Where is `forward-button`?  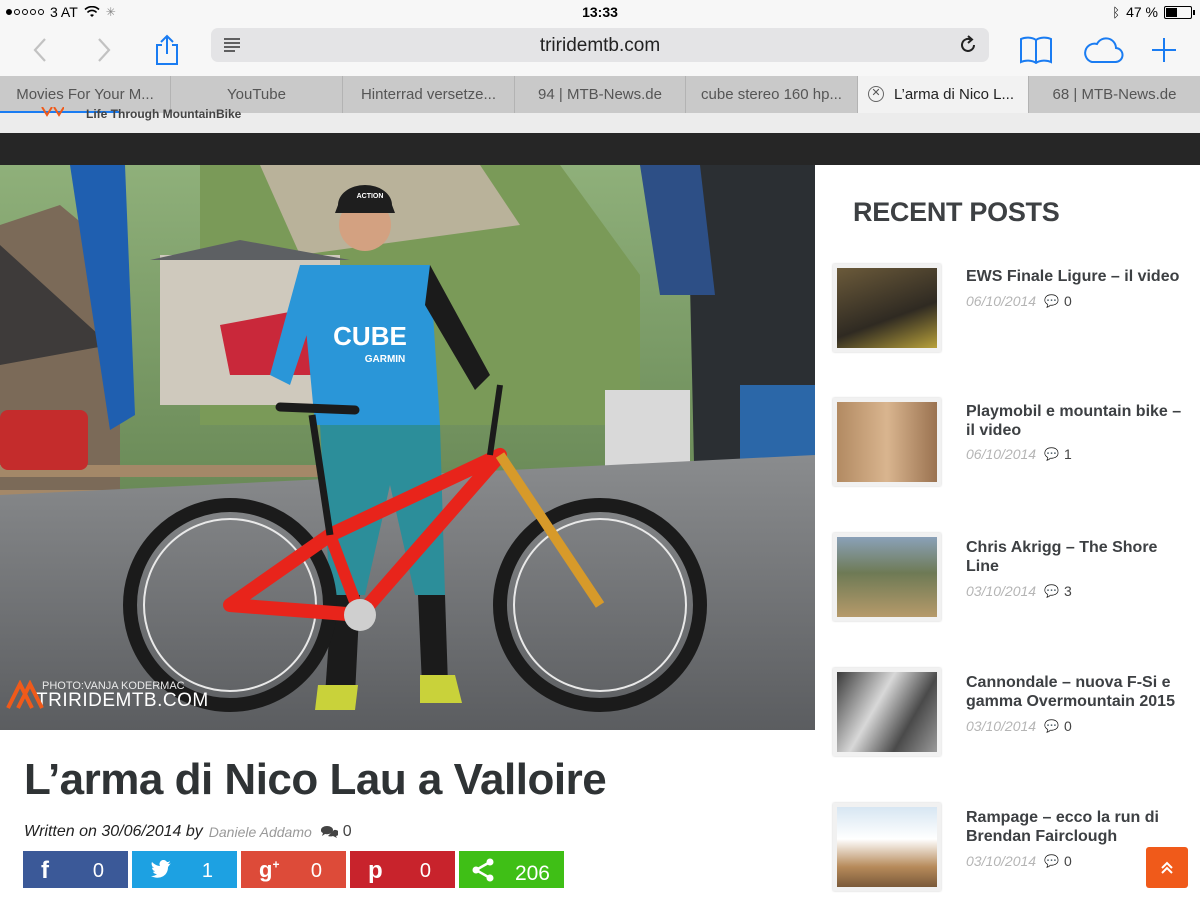
forward-button is located at coordinates (104, 50).